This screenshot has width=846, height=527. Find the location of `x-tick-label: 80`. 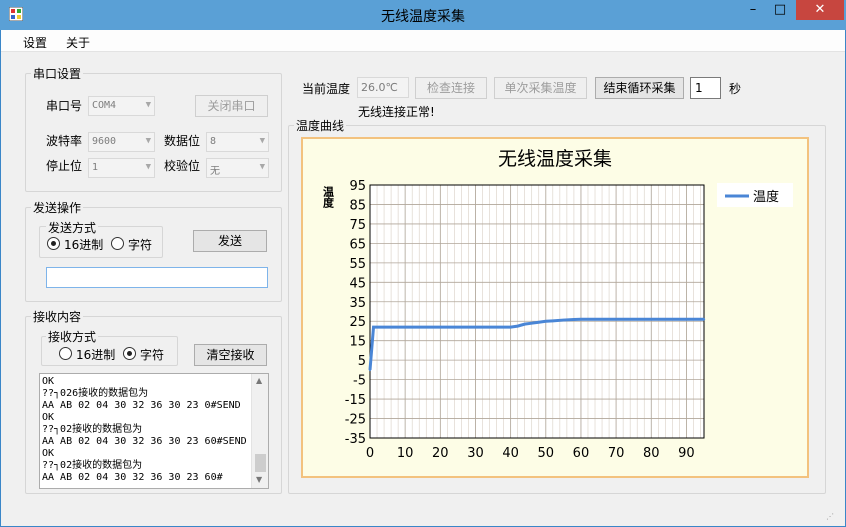

x-tick-label: 80 is located at coordinates (651, 453).